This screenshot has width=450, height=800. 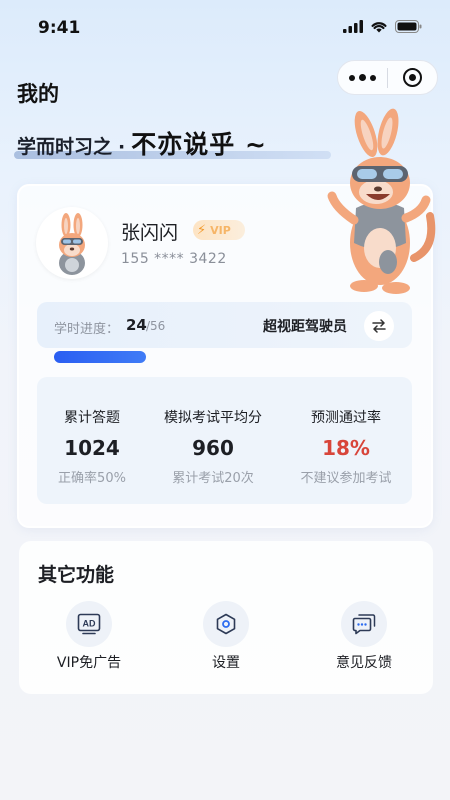 I want to click on feedback-icon-wrap, so click(x=364, y=624).